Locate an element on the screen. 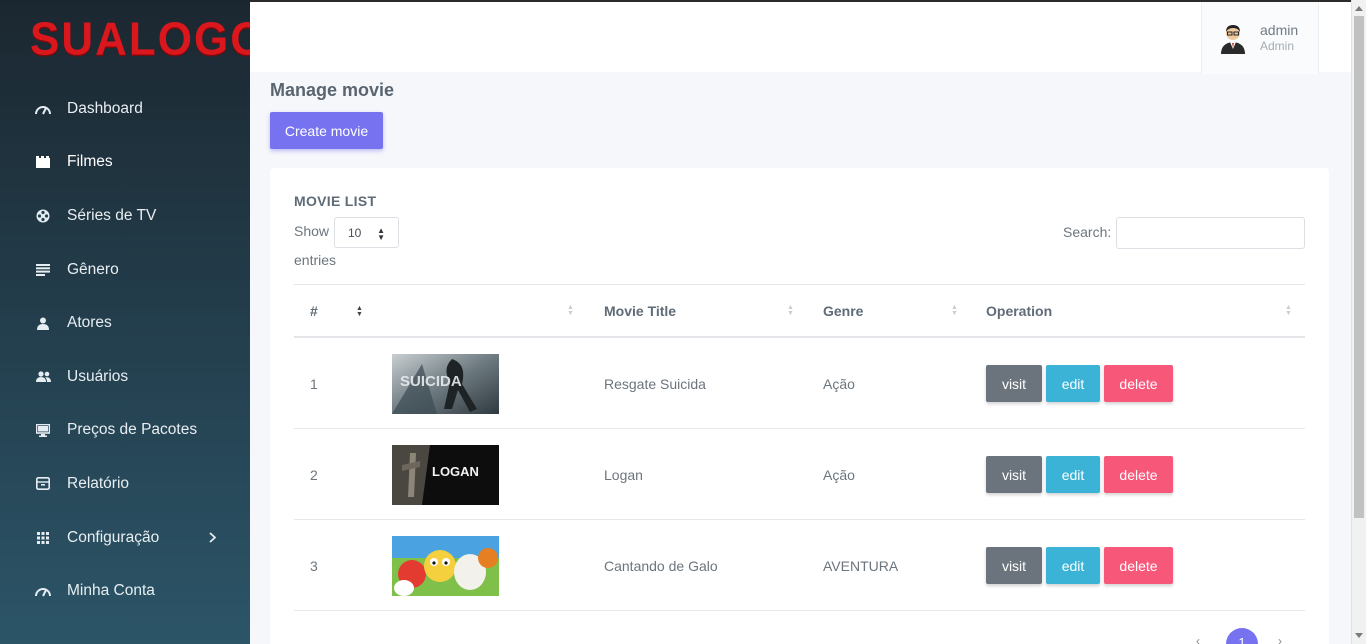 The width and height of the screenshot is (1366, 644). column-header-number: # is located at coordinates (314, 311).